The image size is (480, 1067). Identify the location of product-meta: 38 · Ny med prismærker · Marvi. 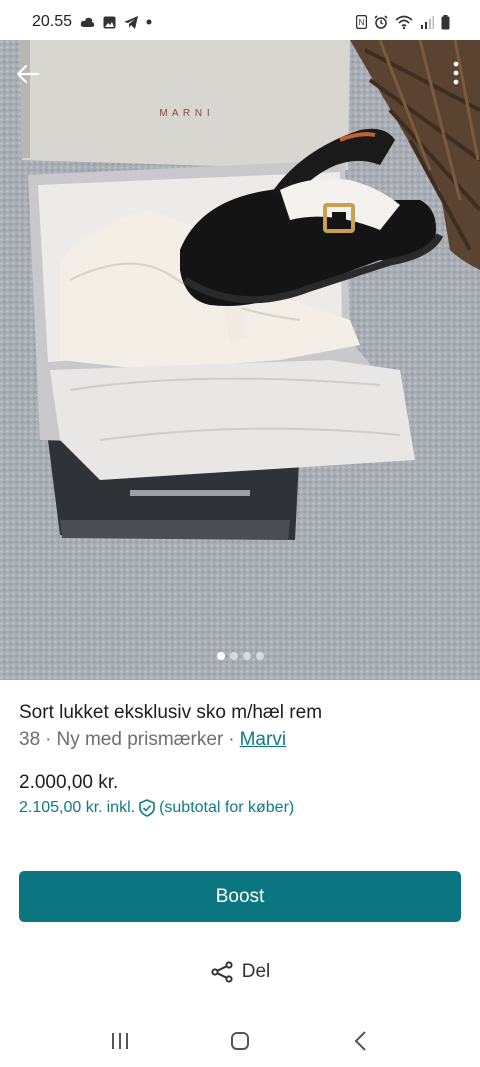
(152, 740).